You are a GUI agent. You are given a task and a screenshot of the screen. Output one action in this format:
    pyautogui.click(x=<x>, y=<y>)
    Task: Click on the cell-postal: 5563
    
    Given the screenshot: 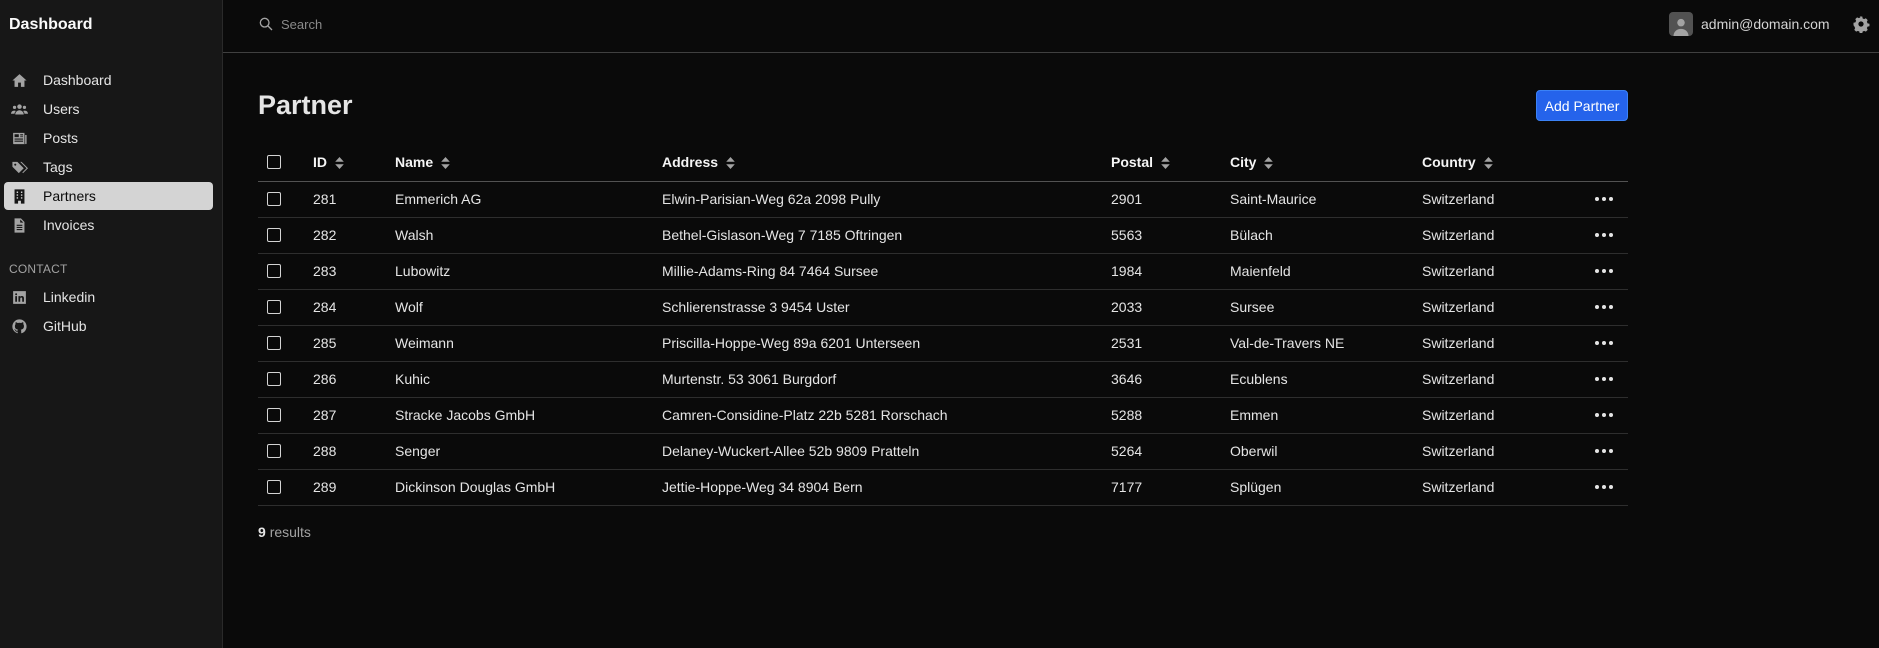 What is the action you would take?
    pyautogui.click(x=1127, y=235)
    